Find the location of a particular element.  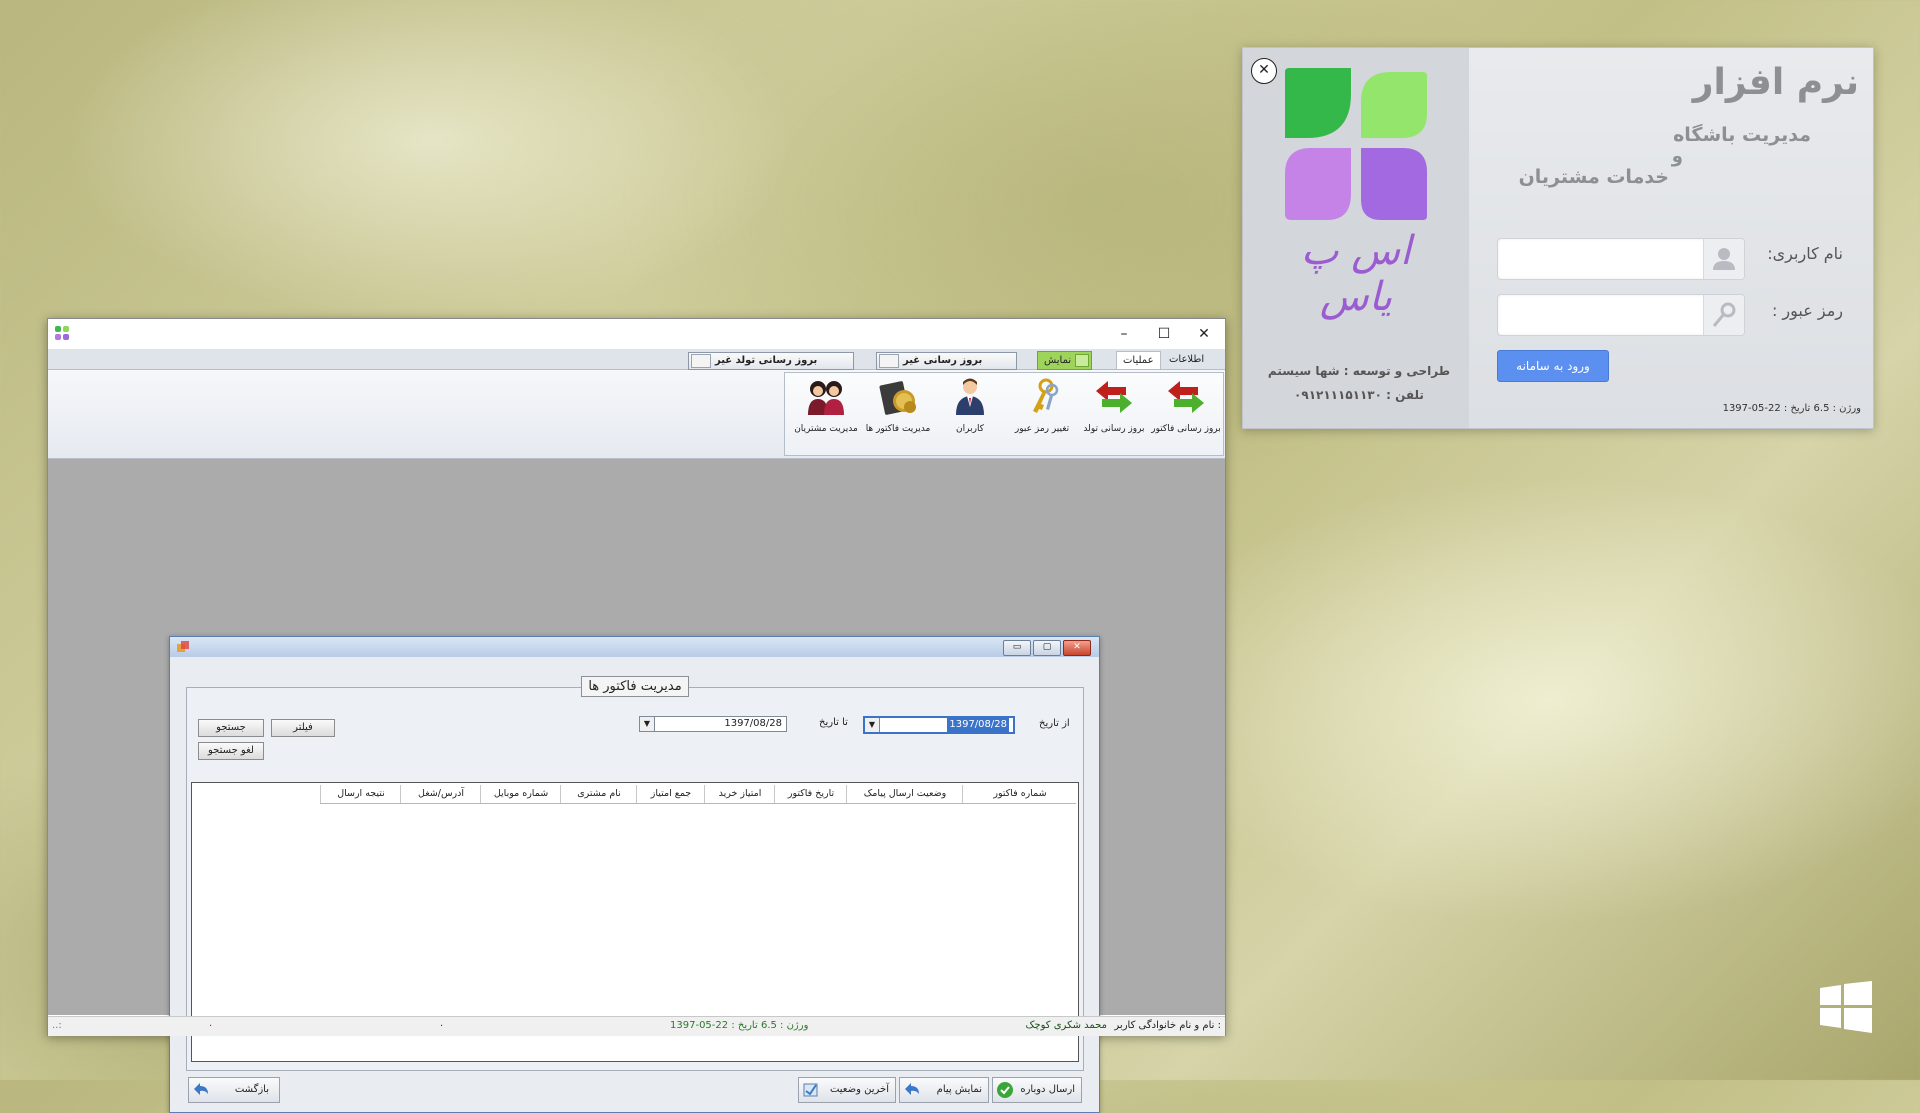

dialog-app-icon is located at coordinates (183, 646).